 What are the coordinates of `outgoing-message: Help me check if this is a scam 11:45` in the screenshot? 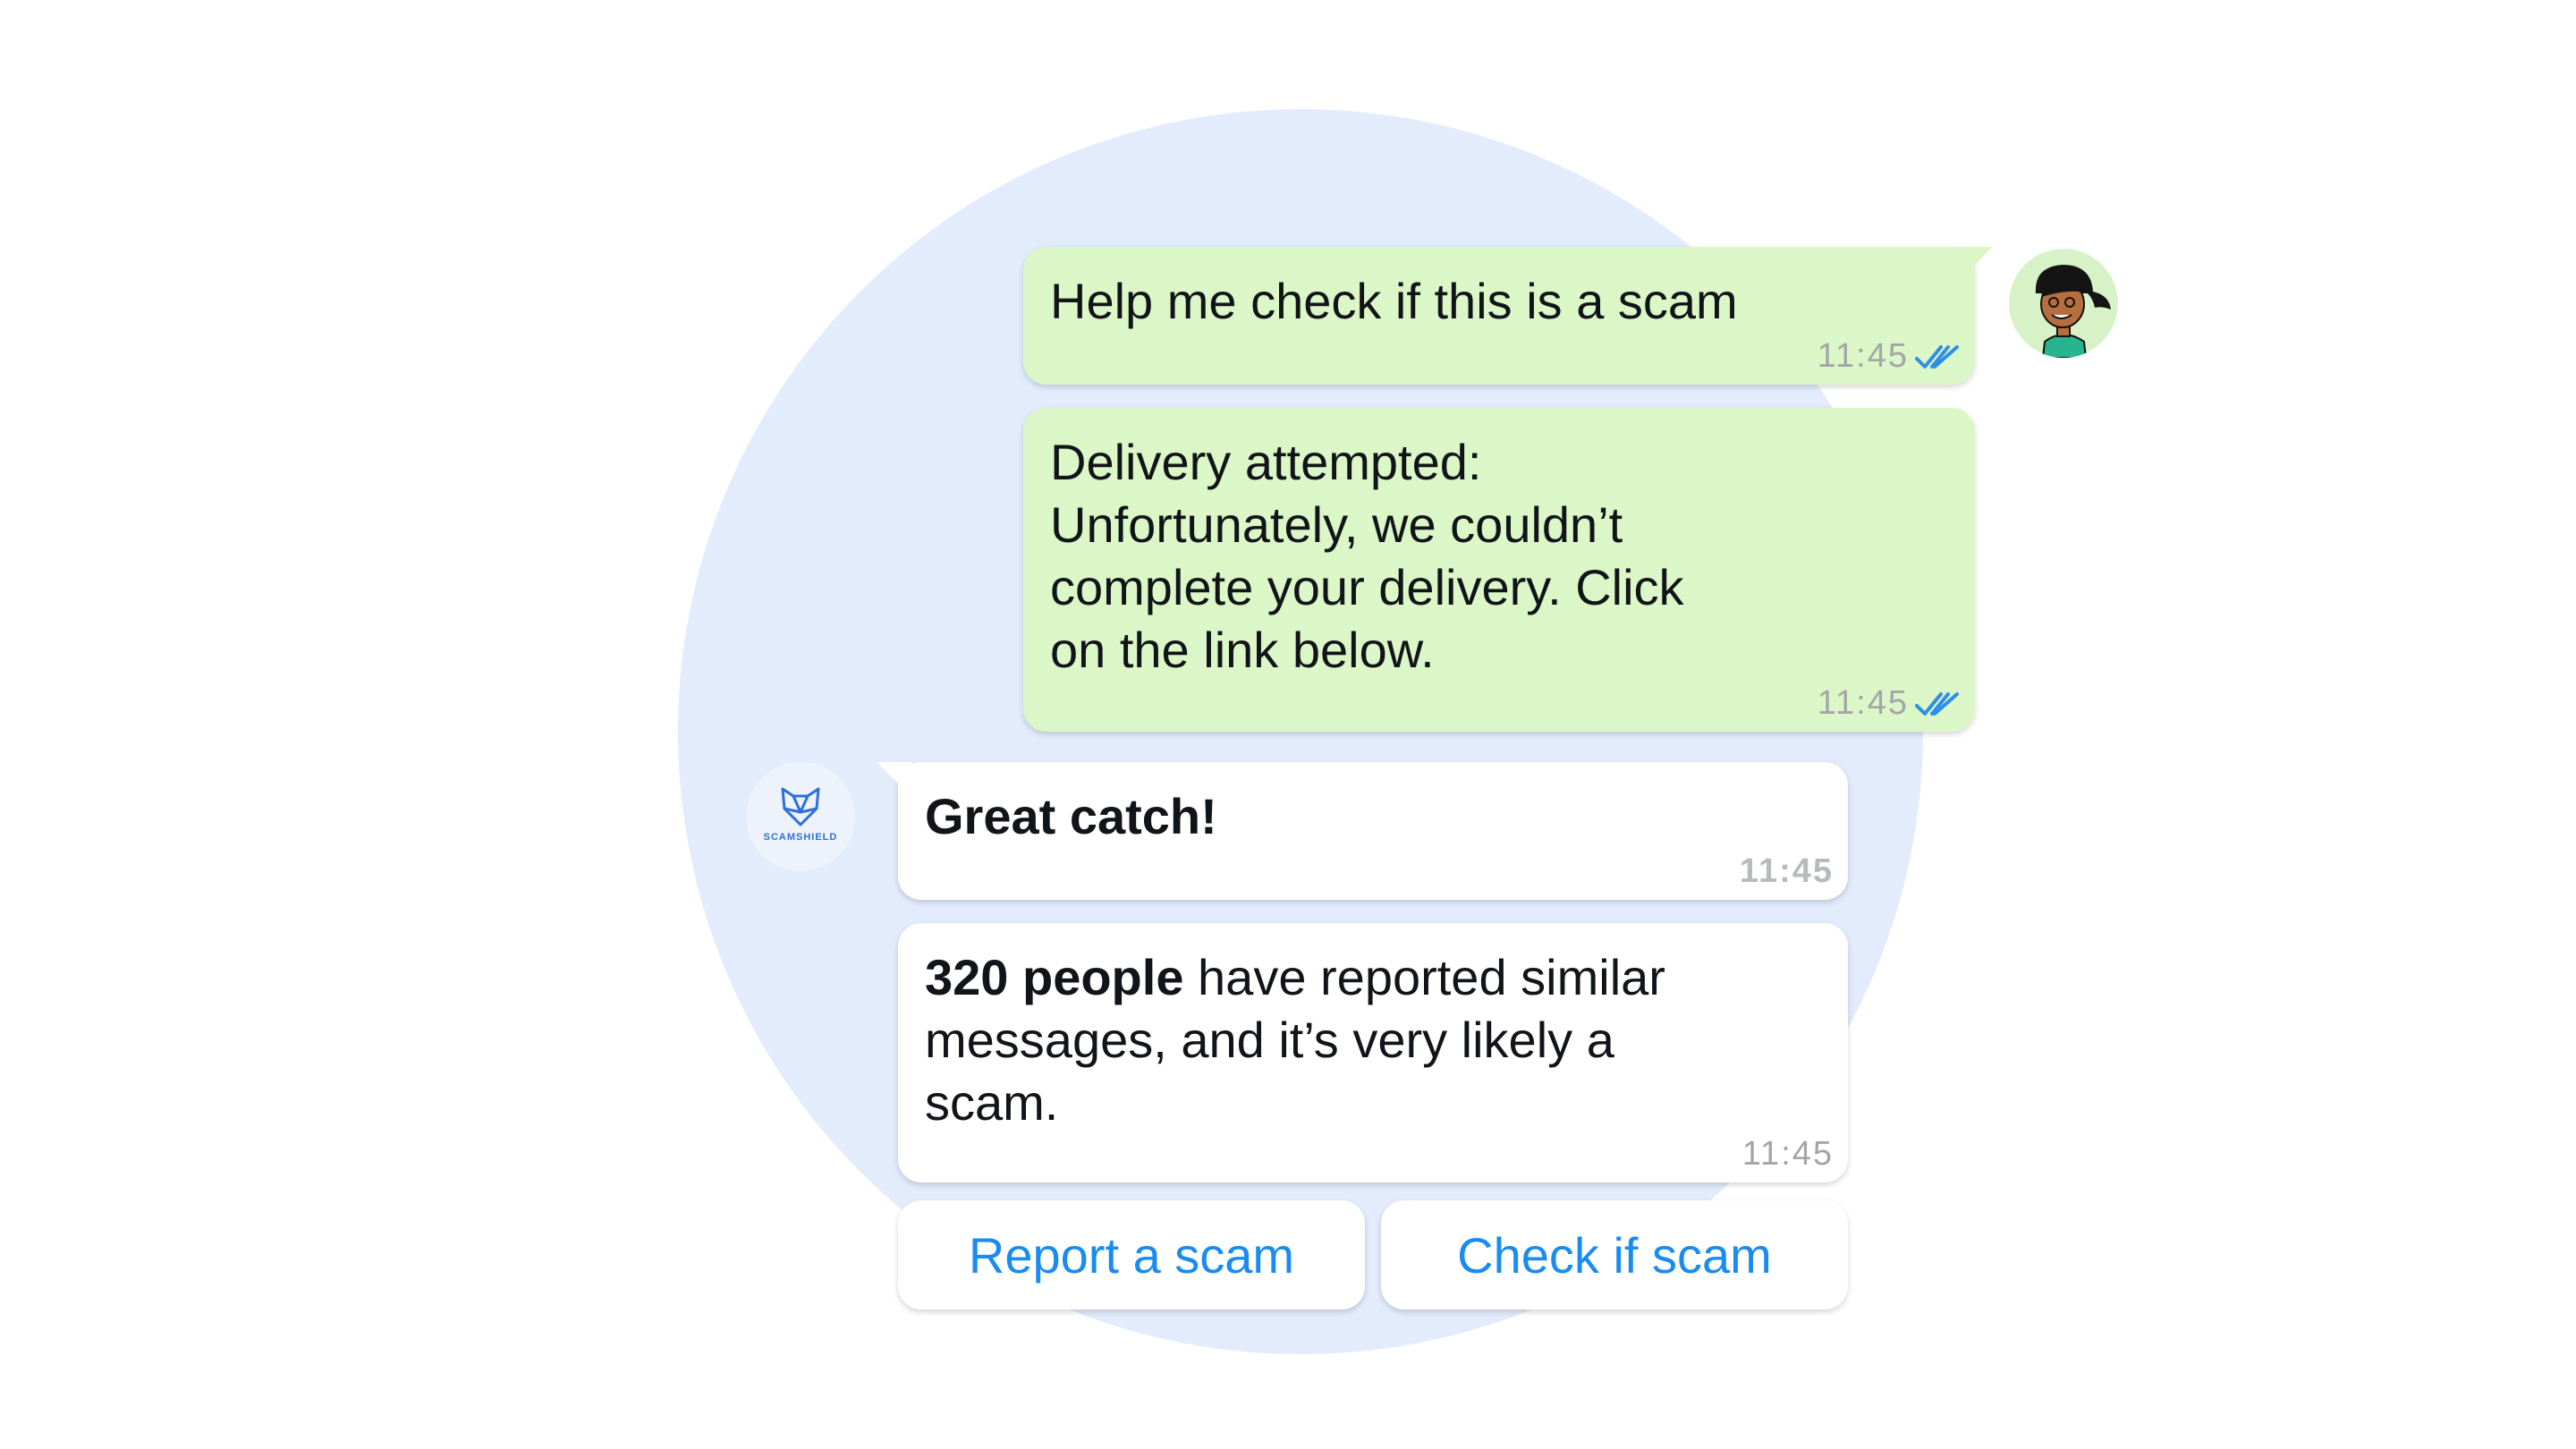 It's located at (1508, 316).